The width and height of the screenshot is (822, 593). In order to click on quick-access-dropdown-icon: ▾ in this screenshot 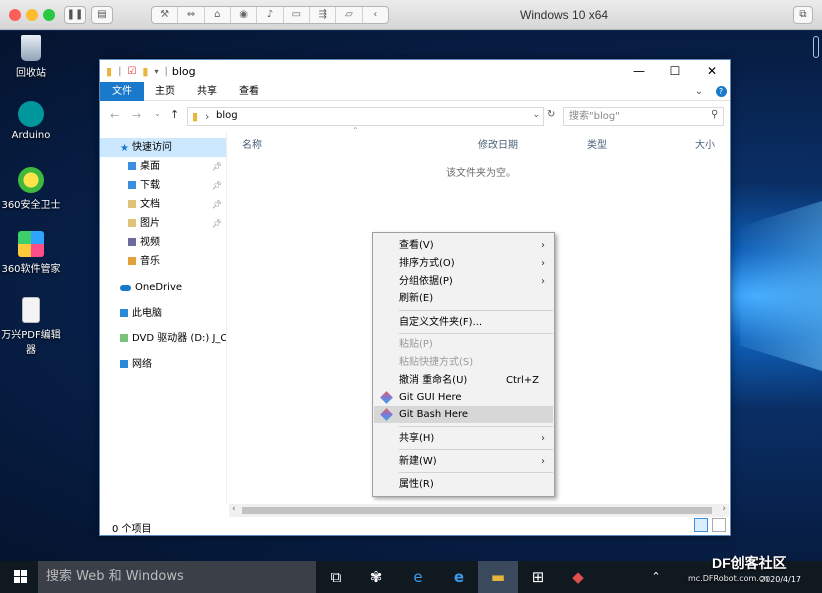, I will do `click(156, 71)`.